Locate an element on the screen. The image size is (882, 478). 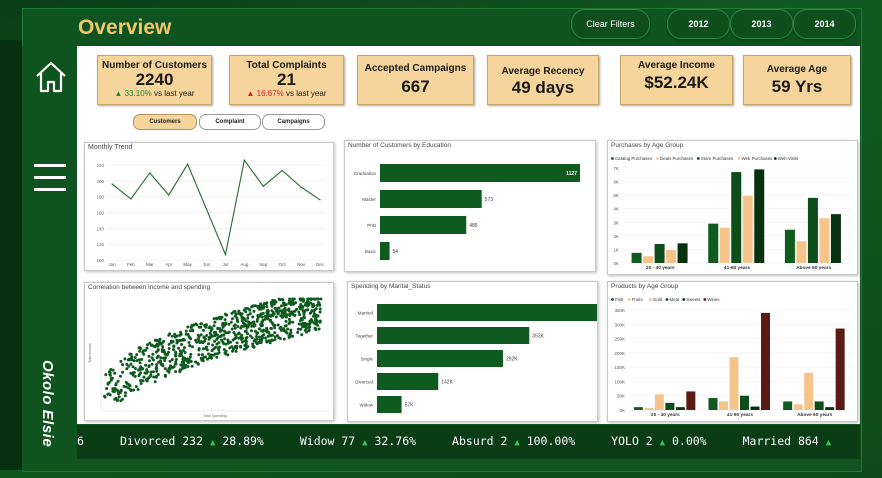
year-2013-button: 2013 is located at coordinates (761, 24).